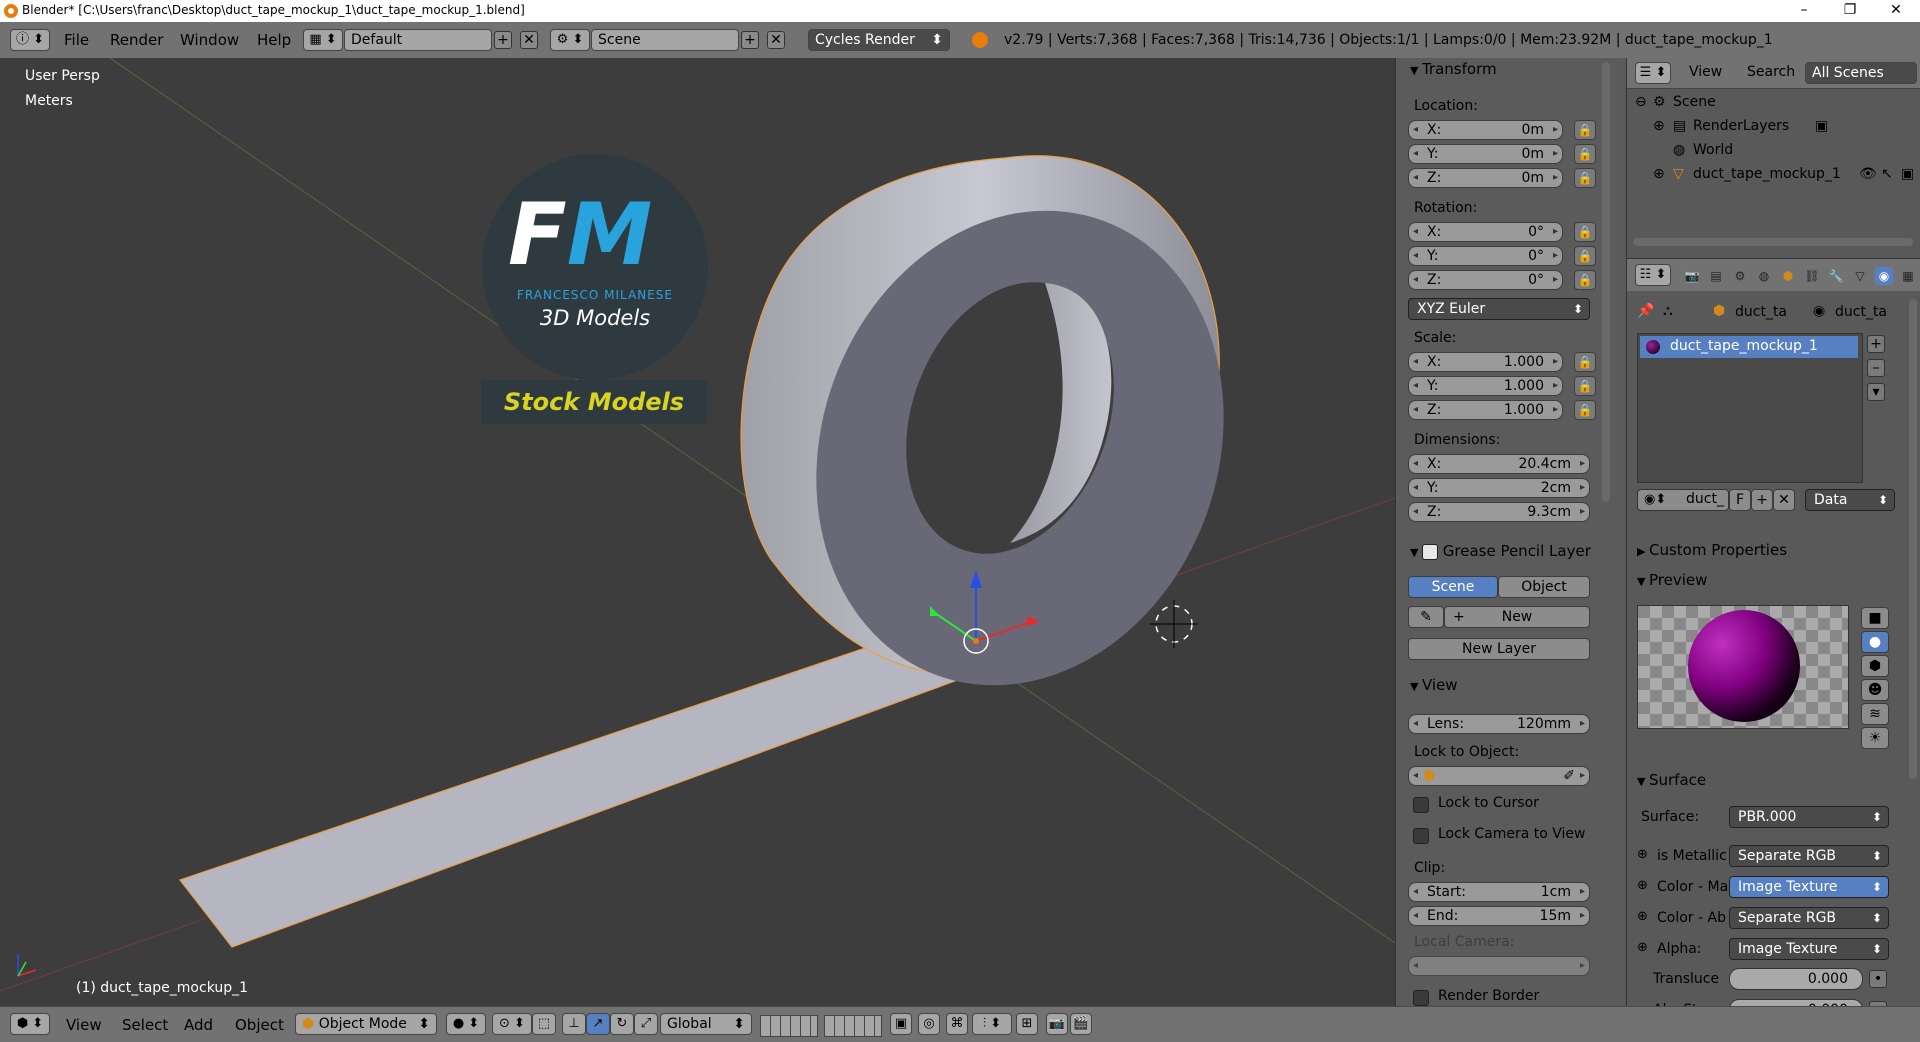 The width and height of the screenshot is (1920, 1042). Describe the element at coordinates (1500, 551) in the screenshot. I see `grease-pencil-header: Grease Pencil Layer` at that location.